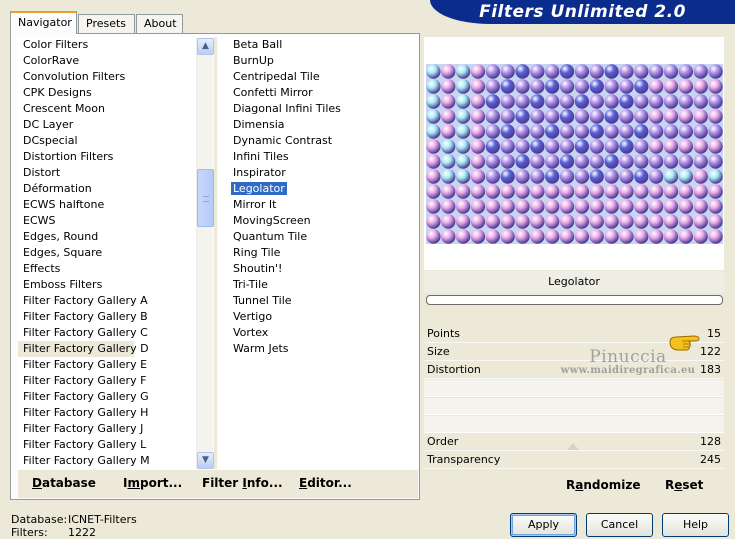  What do you see at coordinates (107, 301) in the screenshot?
I see `category-item: Filter Factory Gallery A` at bounding box center [107, 301].